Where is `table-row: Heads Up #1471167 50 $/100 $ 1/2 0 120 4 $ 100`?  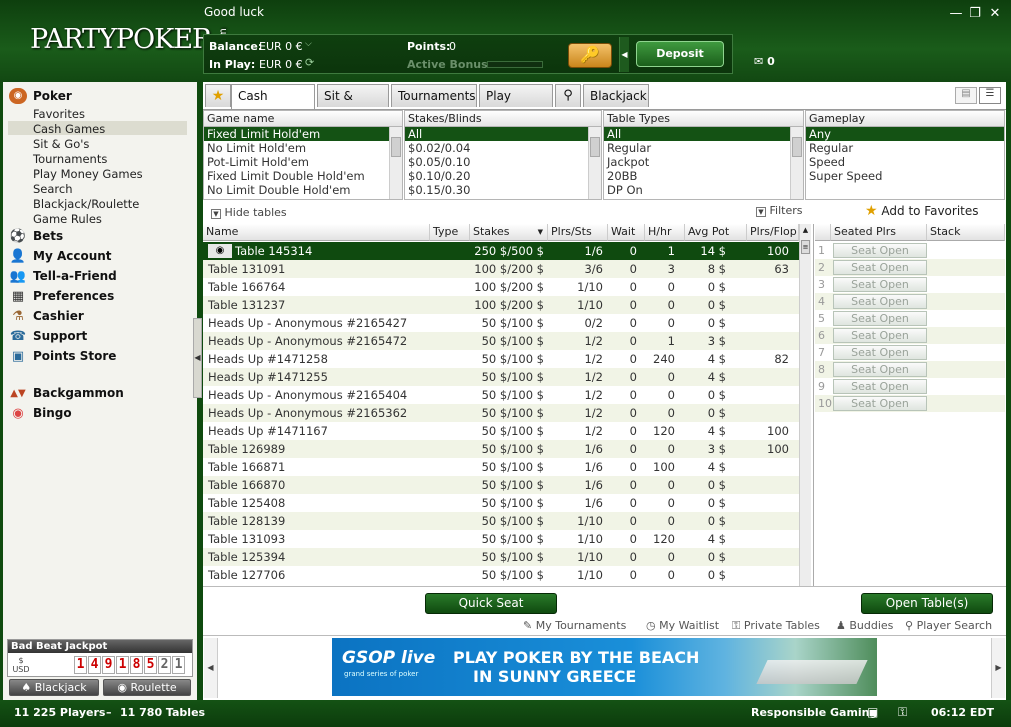 table-row: Heads Up #1471167 50 $/100 $ 1/2 0 120 4 $ 100 is located at coordinates (501, 431).